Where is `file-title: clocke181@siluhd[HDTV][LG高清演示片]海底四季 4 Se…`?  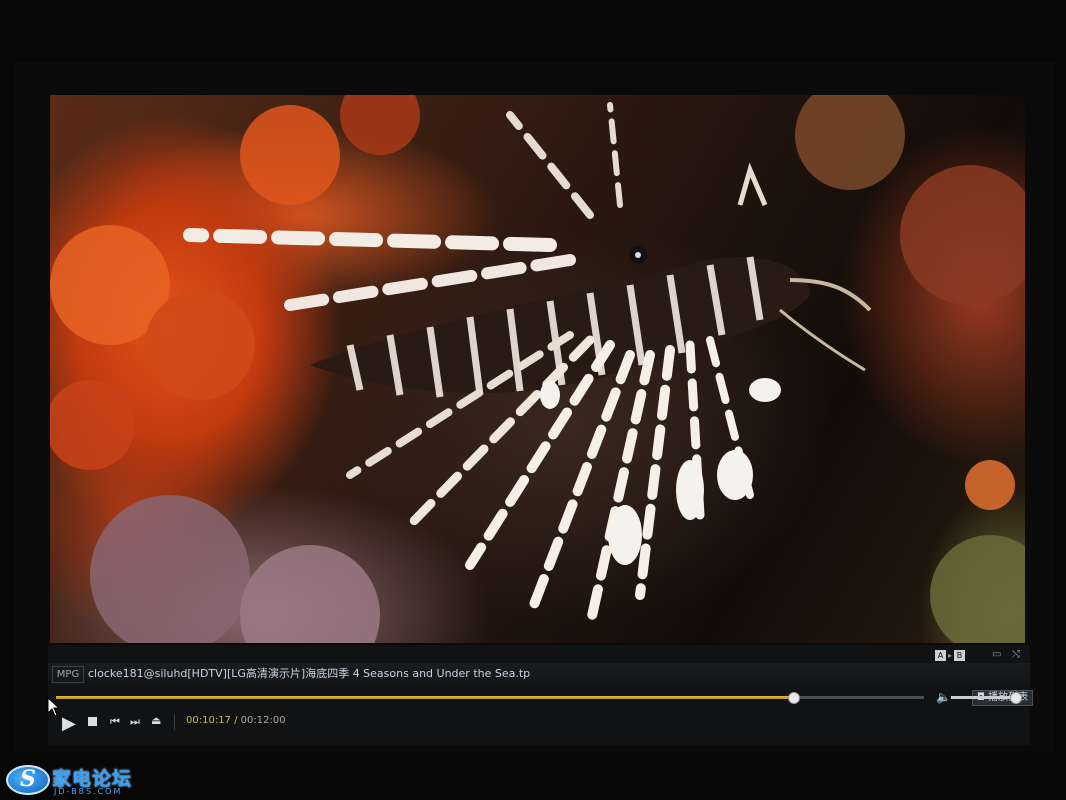 file-title: clocke181@siluhd[HDTV][LG高清演示片]海底四季 4 Se… is located at coordinates (309, 673).